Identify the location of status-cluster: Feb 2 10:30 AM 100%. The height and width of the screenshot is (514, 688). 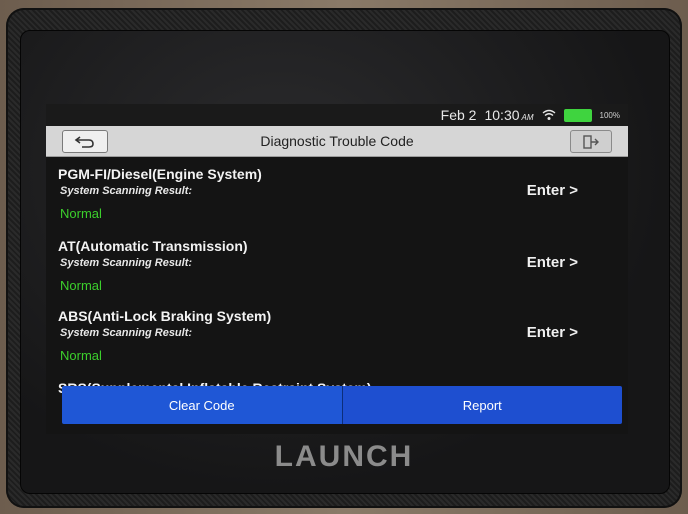
(530, 115).